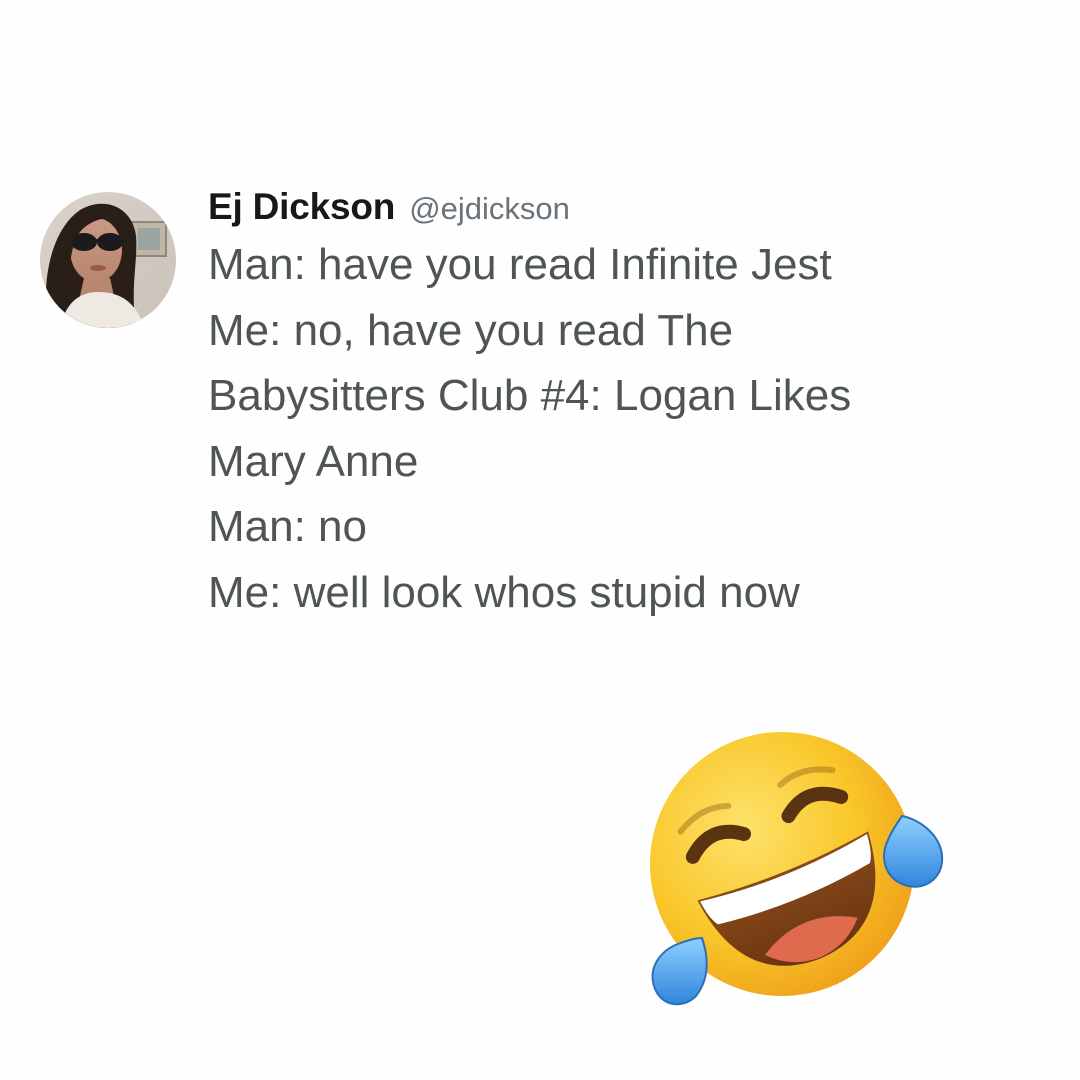 The height and width of the screenshot is (1080, 1080). What do you see at coordinates (301, 207) in the screenshot?
I see `display-name: Ej Dickson` at bounding box center [301, 207].